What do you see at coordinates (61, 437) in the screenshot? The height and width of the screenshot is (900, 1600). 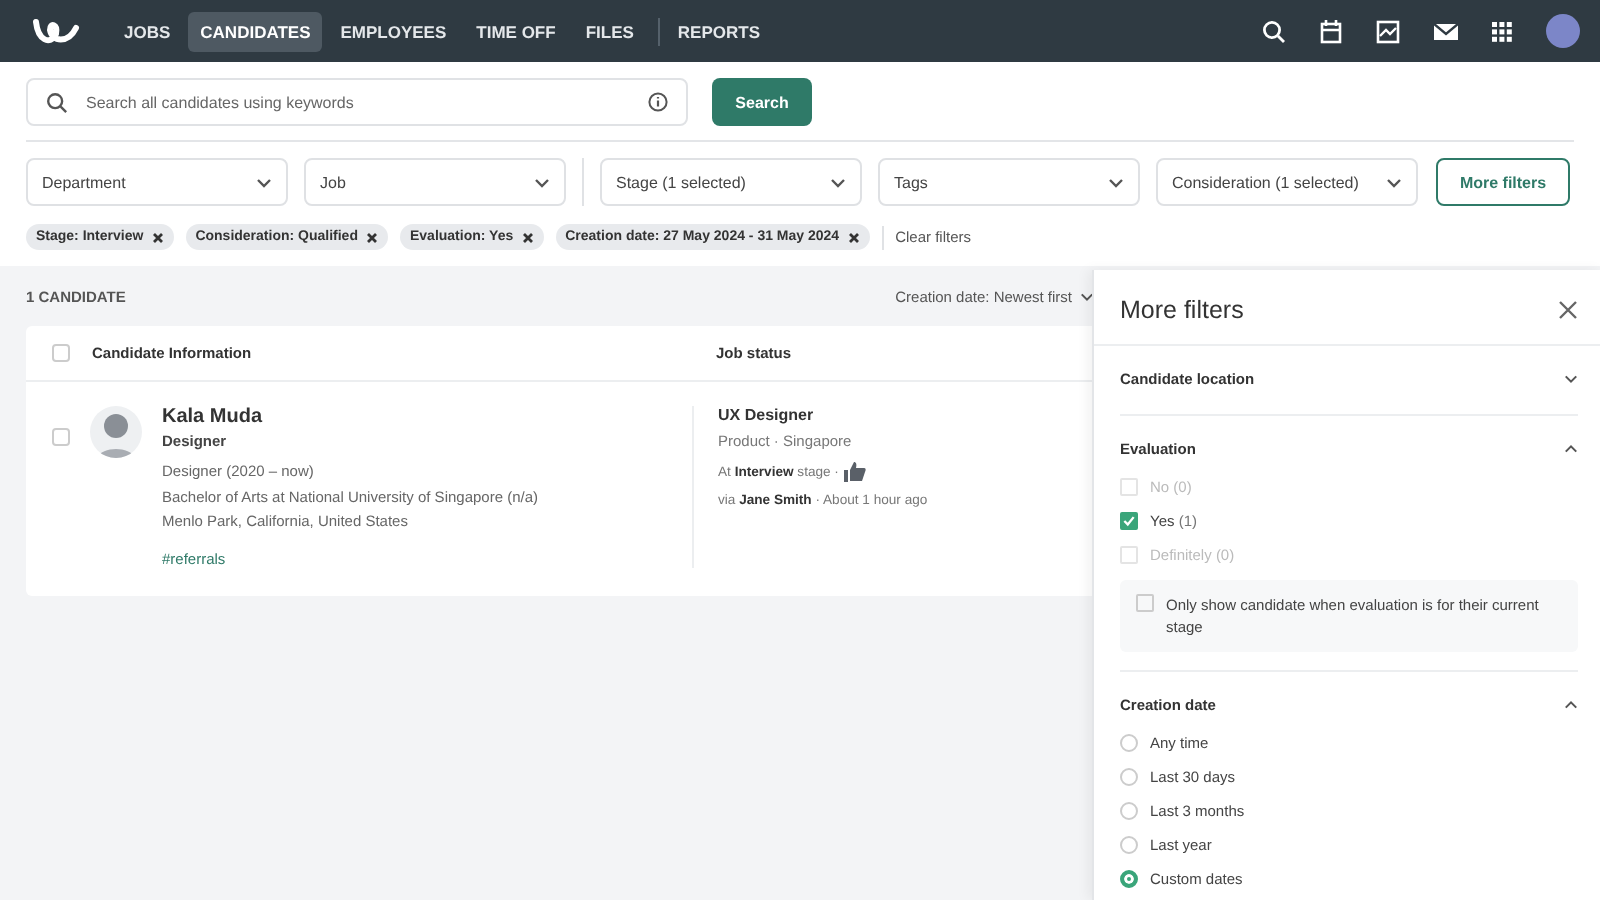 I see `row-checkbox` at bounding box center [61, 437].